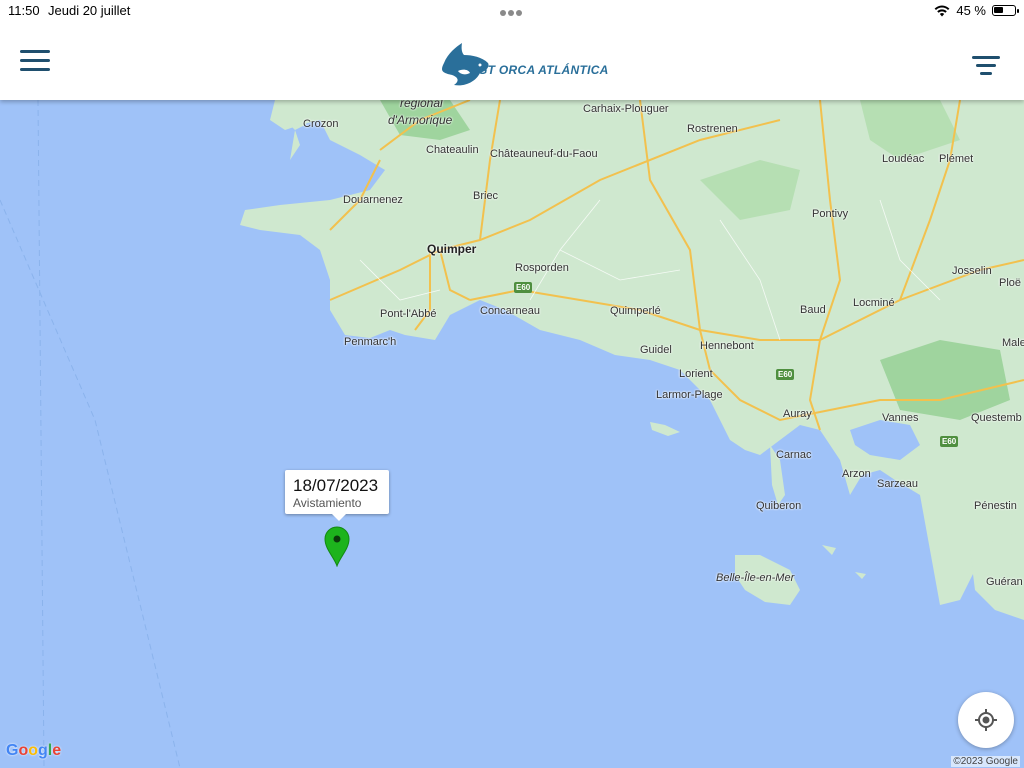  Describe the element at coordinates (33, 751) in the screenshot. I see `google-logo: Google` at that location.